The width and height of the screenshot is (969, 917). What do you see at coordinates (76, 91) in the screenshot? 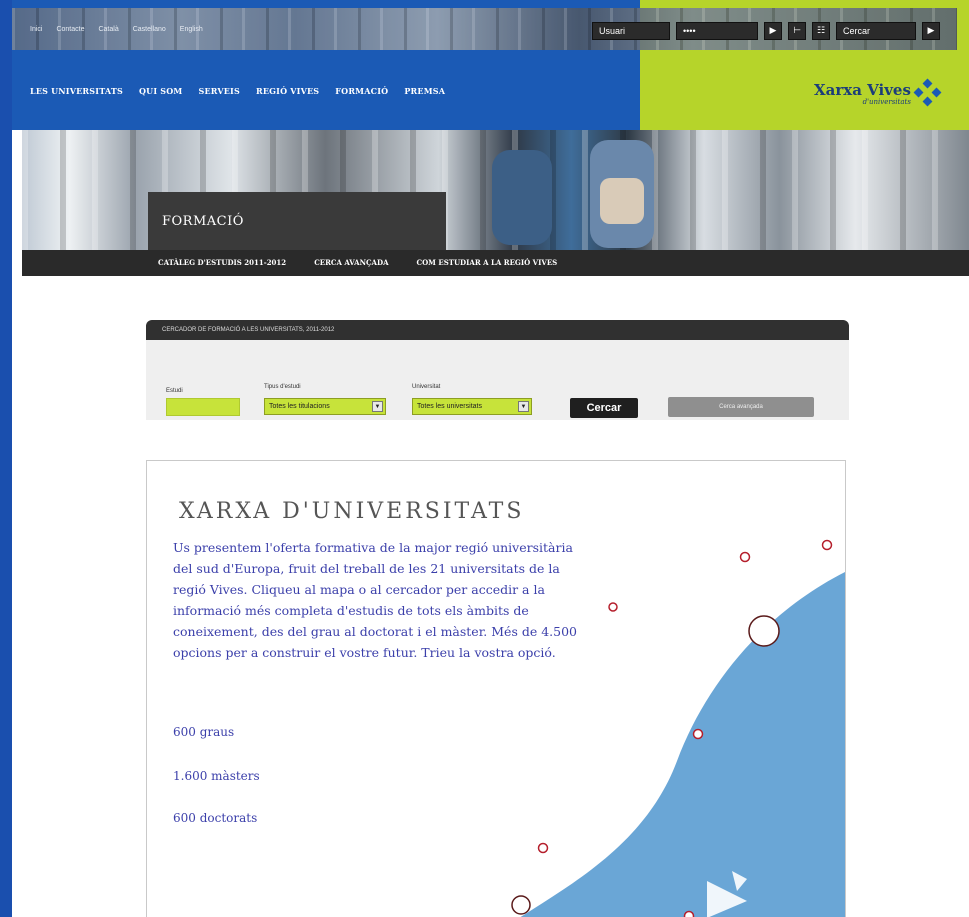
I see `nav-item-universitats: LES UNIVERSITATS` at bounding box center [76, 91].